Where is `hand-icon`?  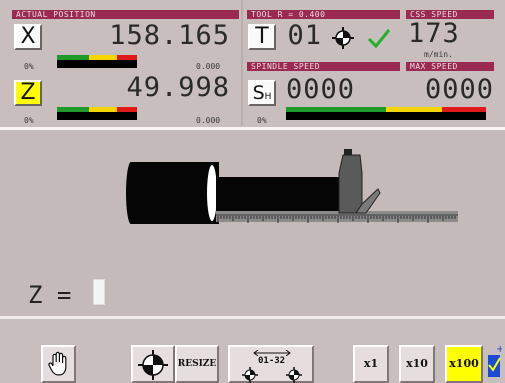 hand-icon is located at coordinates (56, 363).